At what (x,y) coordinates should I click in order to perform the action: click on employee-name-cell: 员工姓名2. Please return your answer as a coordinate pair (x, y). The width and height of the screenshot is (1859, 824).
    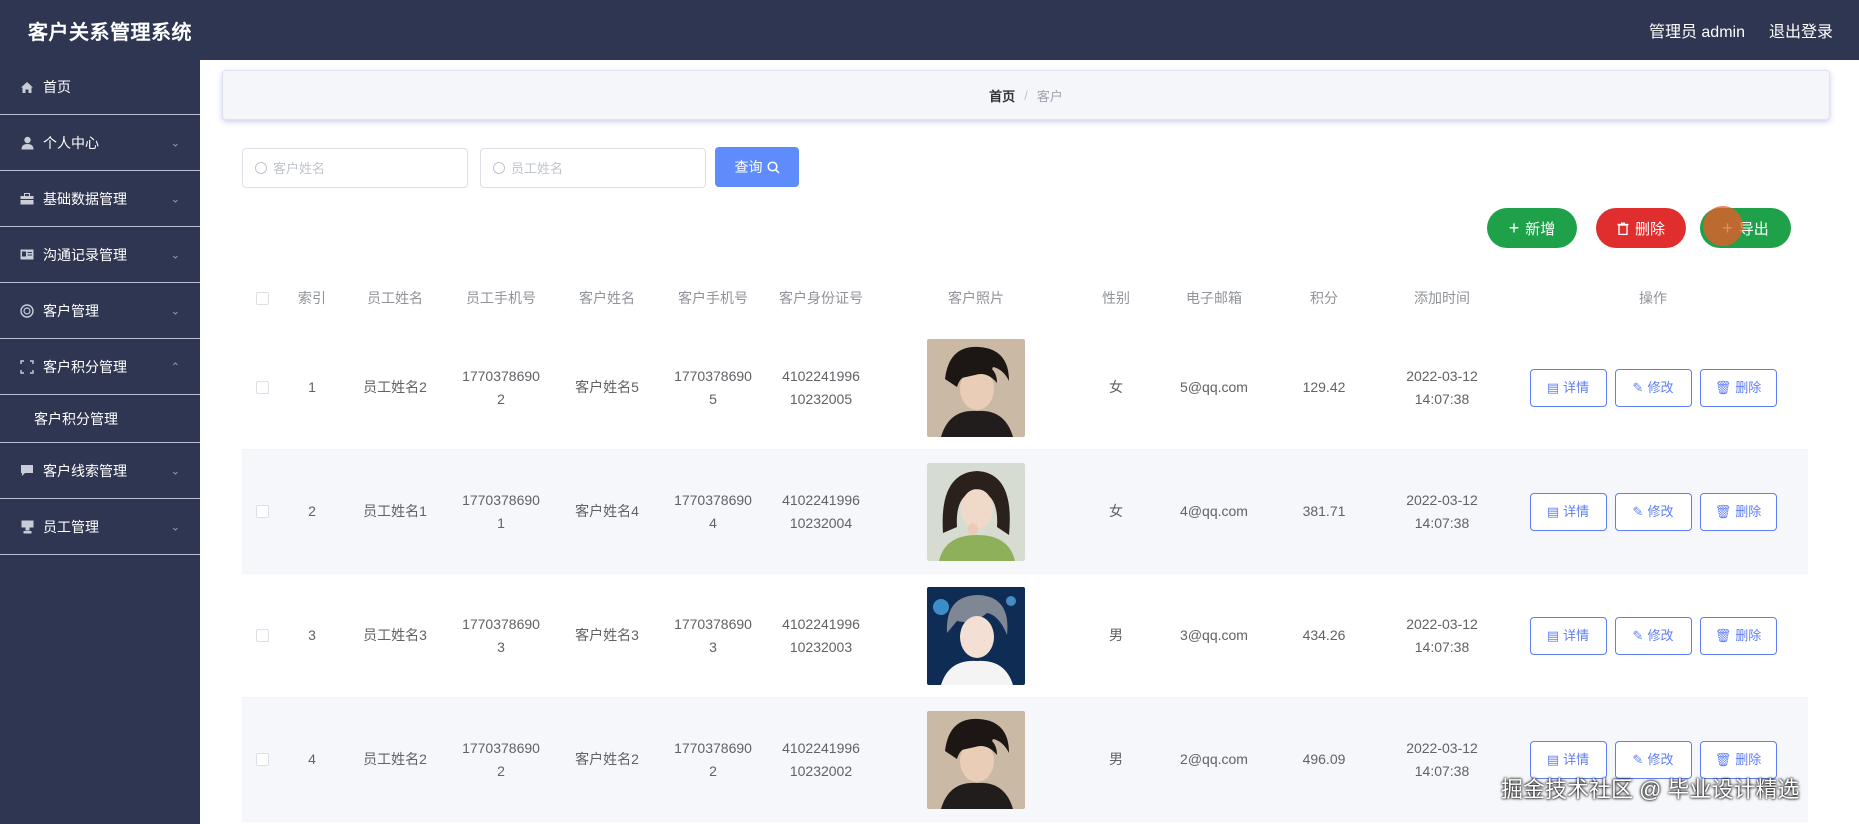
    Looking at the image, I should click on (395, 387).